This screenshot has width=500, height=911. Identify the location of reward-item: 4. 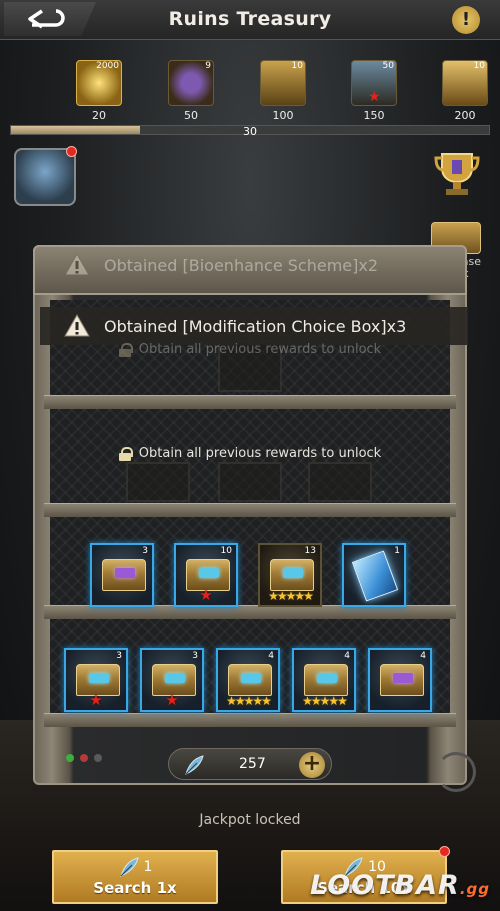
(400, 680).